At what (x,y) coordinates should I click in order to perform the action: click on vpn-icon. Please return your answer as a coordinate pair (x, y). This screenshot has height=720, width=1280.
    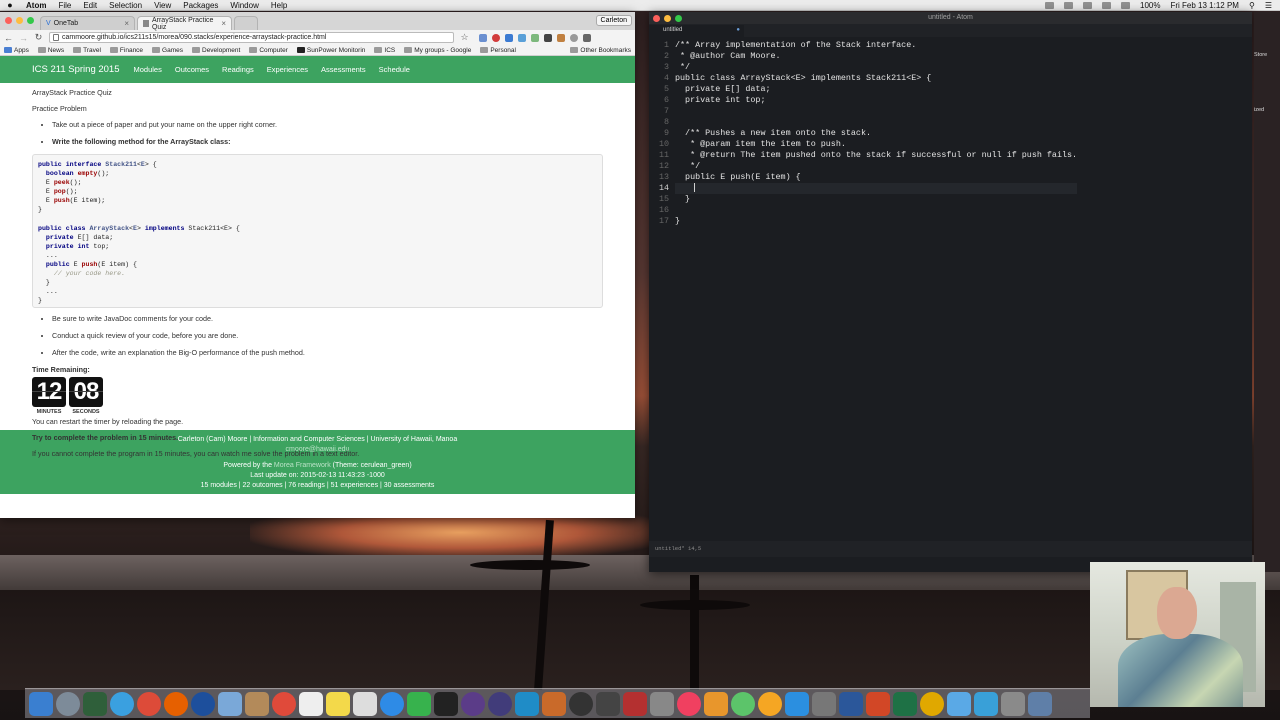
    Looking at the image, I should click on (986, 703).